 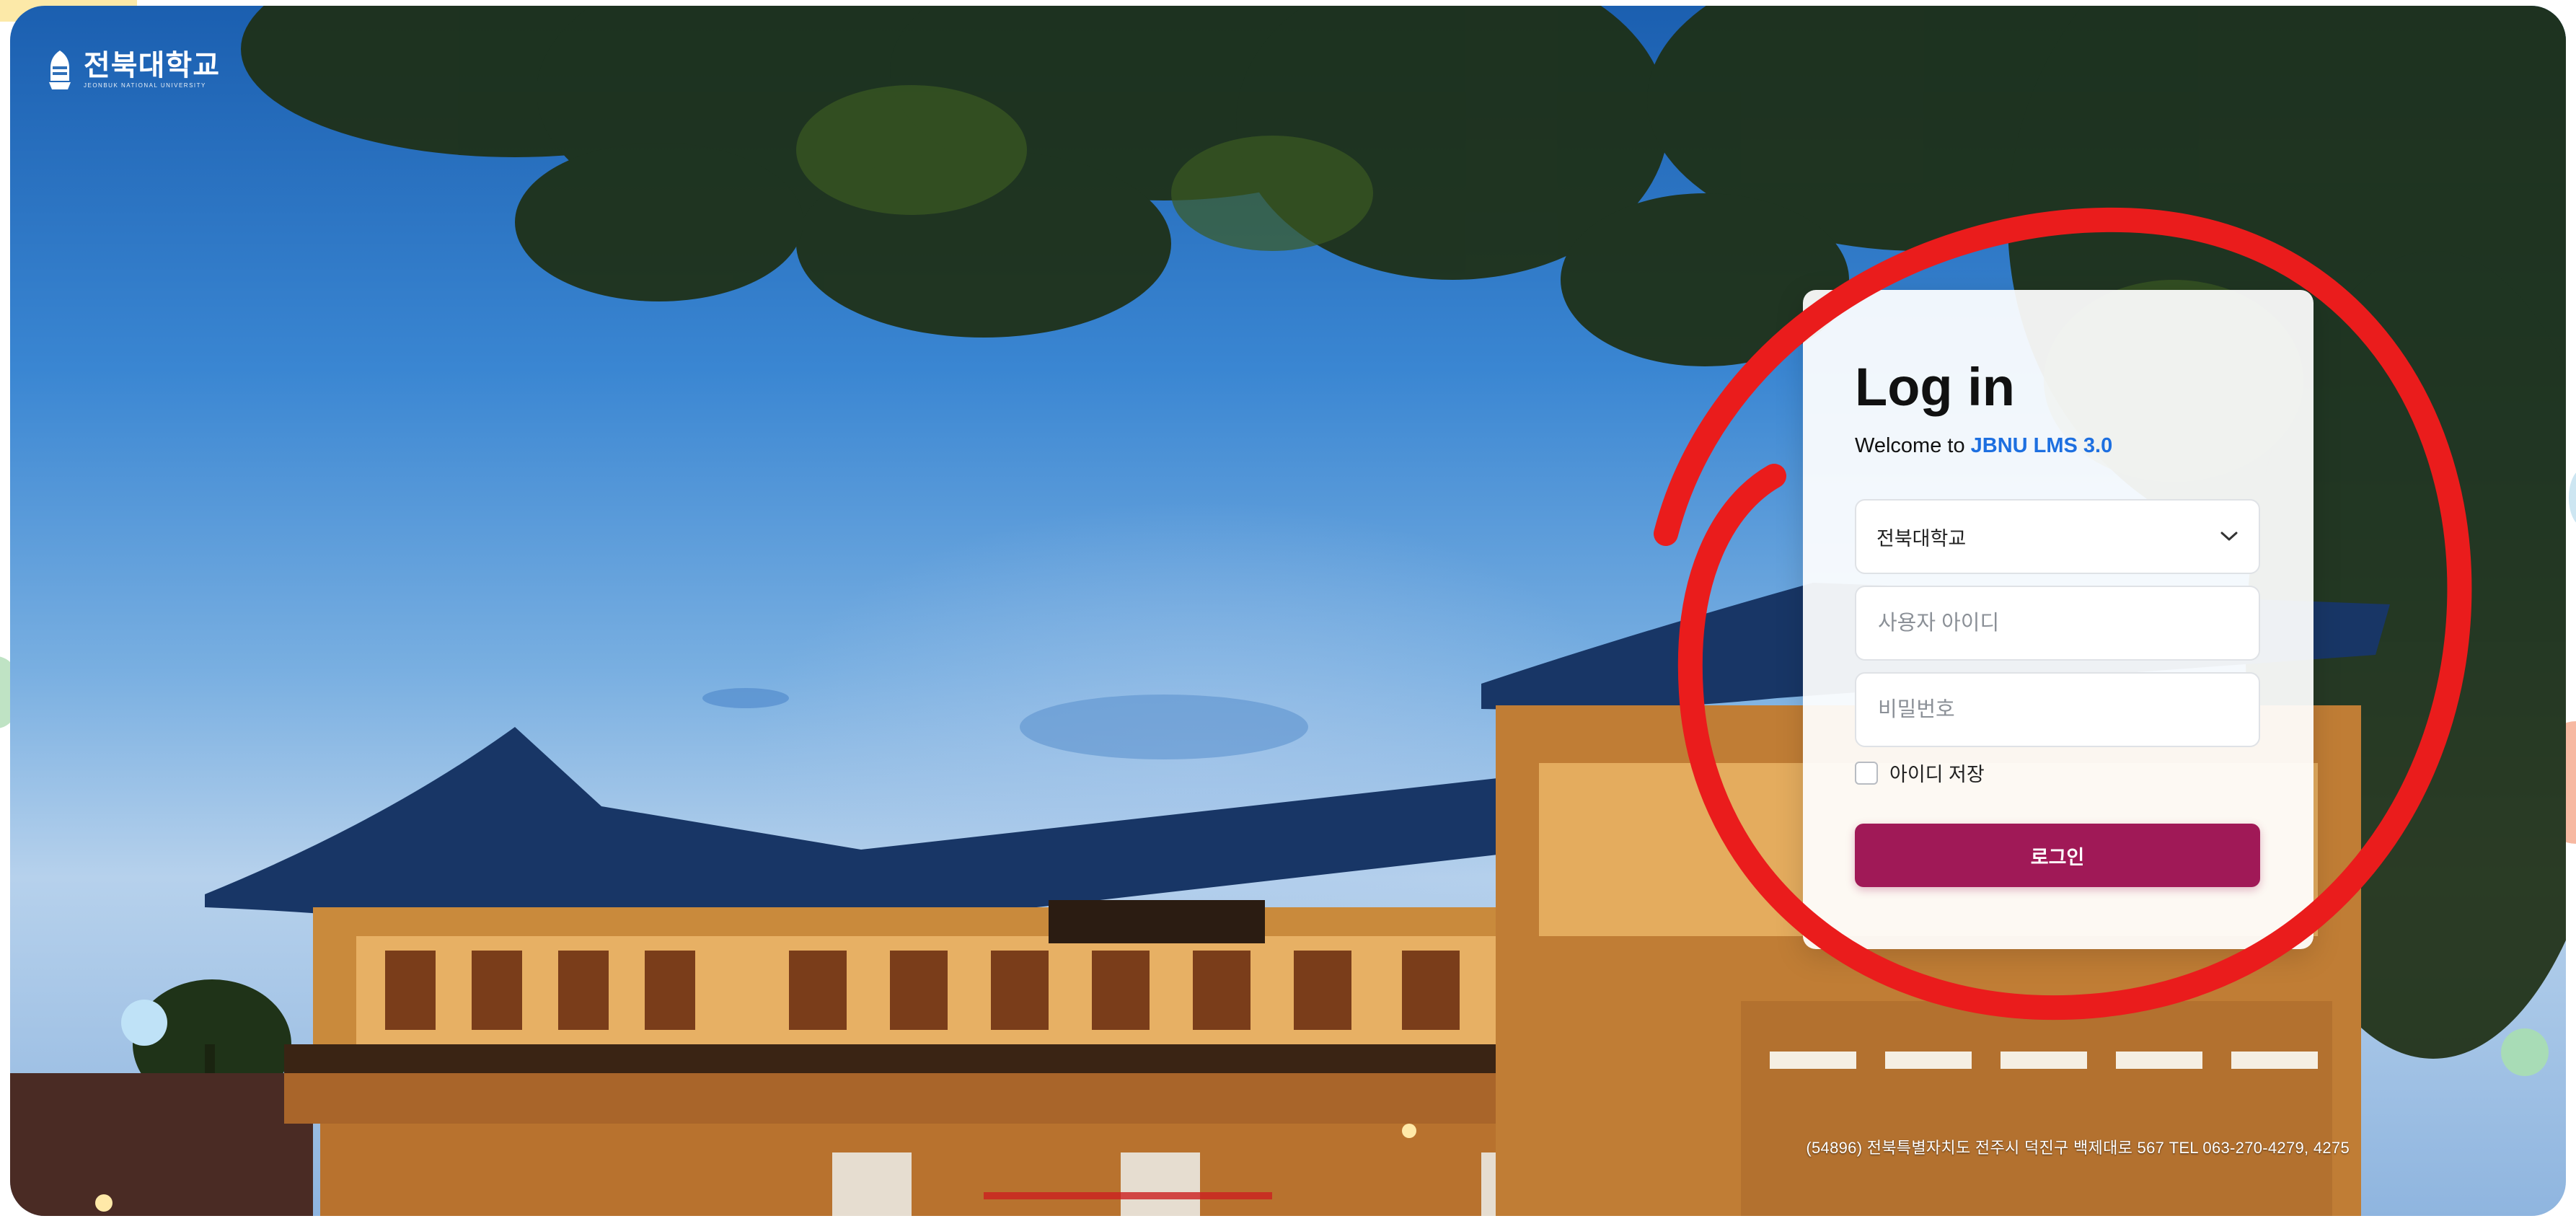 I want to click on user-id-field, so click(x=2057, y=624).